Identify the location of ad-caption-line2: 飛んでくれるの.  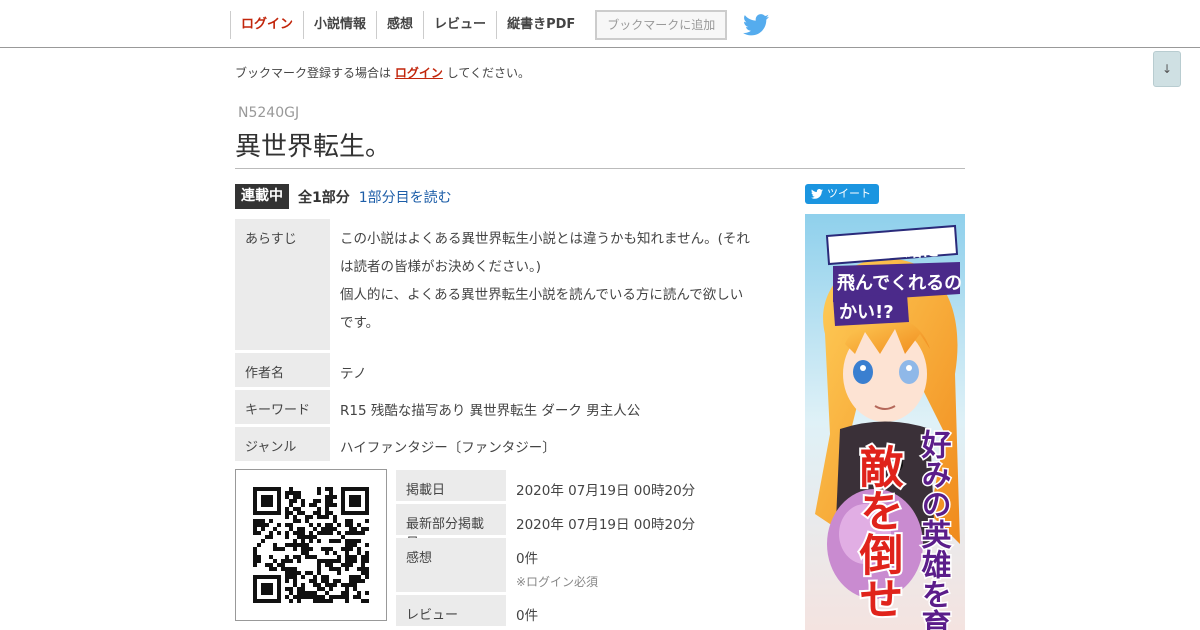
(899, 283).